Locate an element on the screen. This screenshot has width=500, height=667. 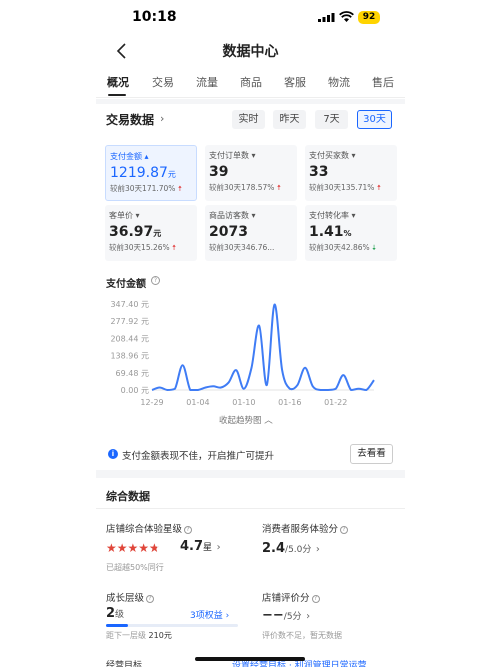
x-tick-label: 01-04 is located at coordinates (197, 402).